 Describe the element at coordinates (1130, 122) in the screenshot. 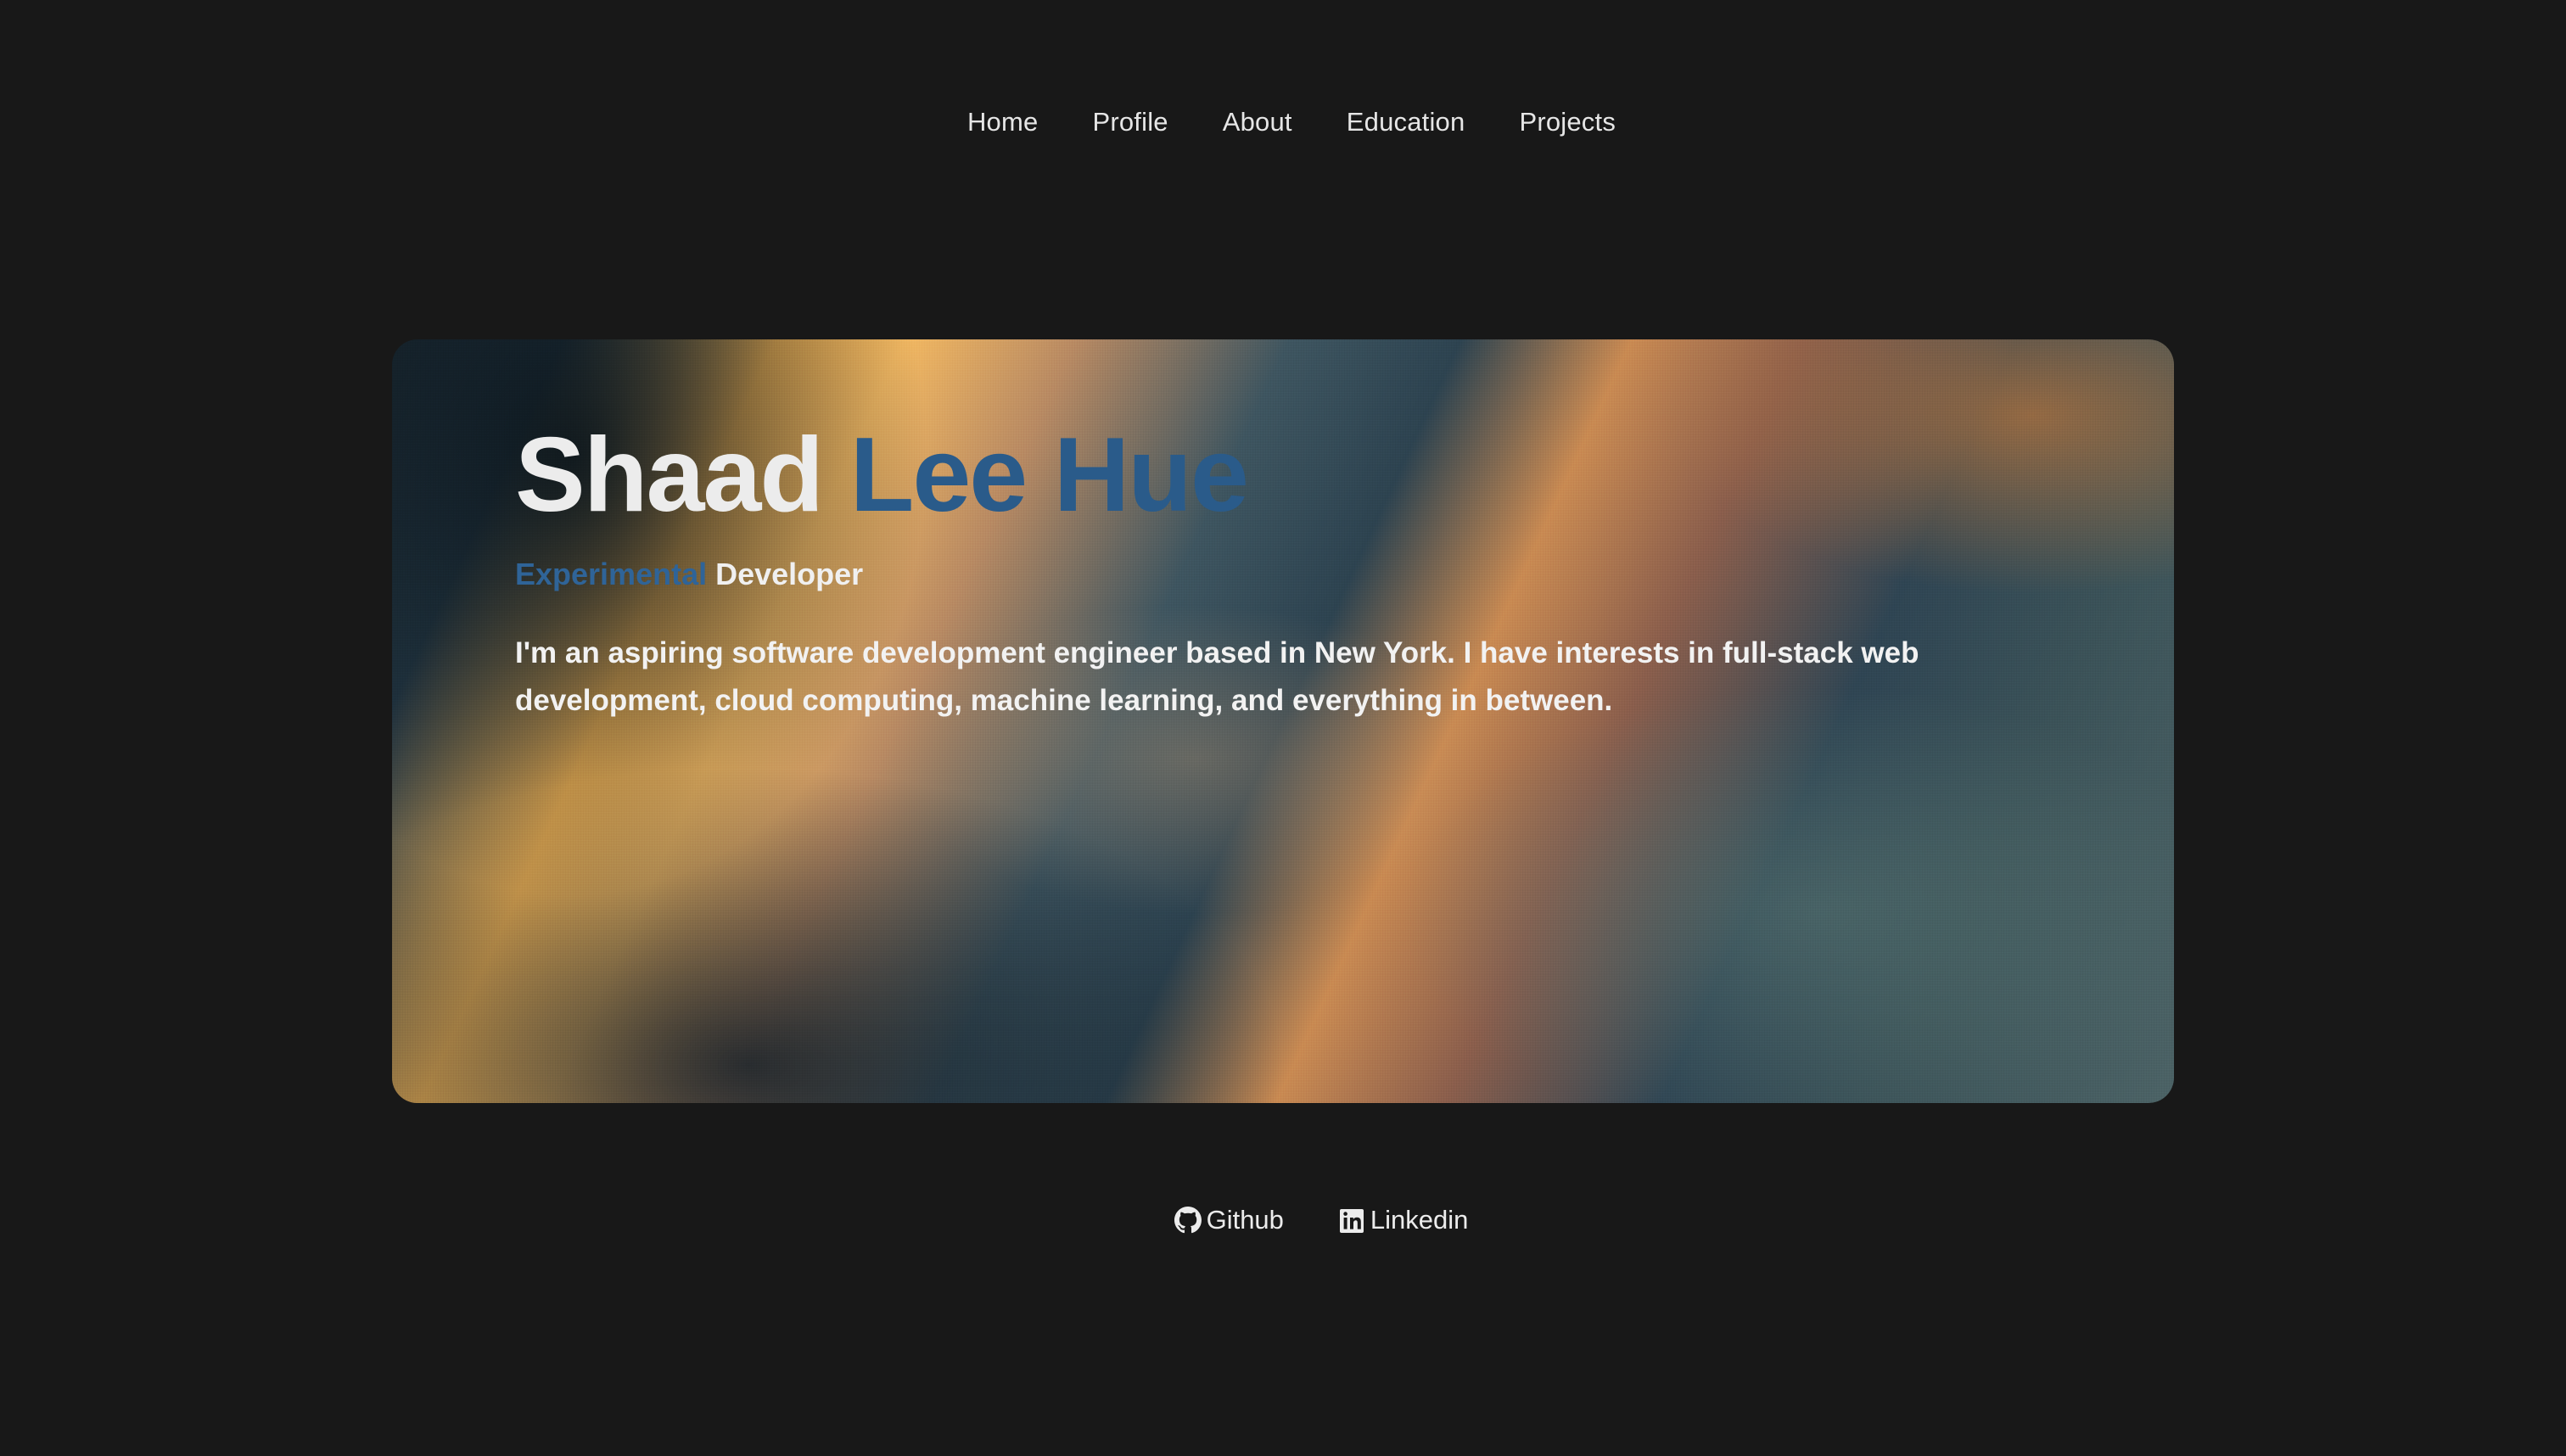

I see `nav-profile: Profile` at that location.